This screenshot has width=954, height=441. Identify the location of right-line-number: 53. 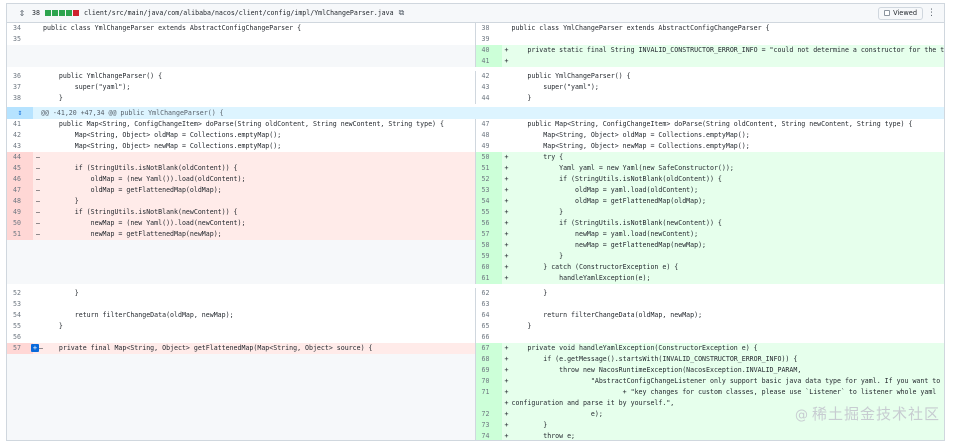
(488, 190).